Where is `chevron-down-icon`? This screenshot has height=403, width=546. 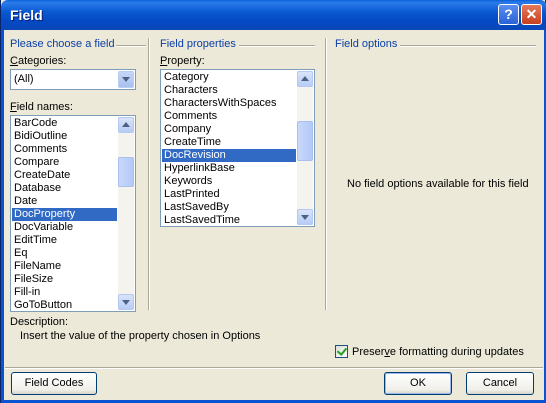 chevron-down-icon is located at coordinates (126, 79).